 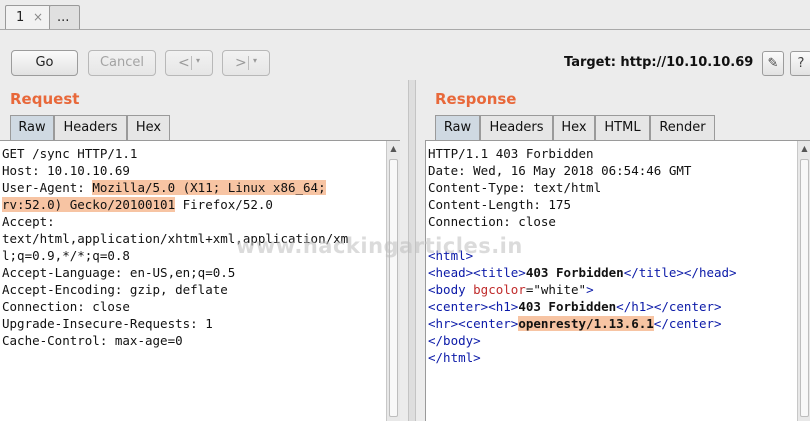 What do you see at coordinates (175, 153) in the screenshot?
I see `code-line: GET /sync HTTP/1.1` at bounding box center [175, 153].